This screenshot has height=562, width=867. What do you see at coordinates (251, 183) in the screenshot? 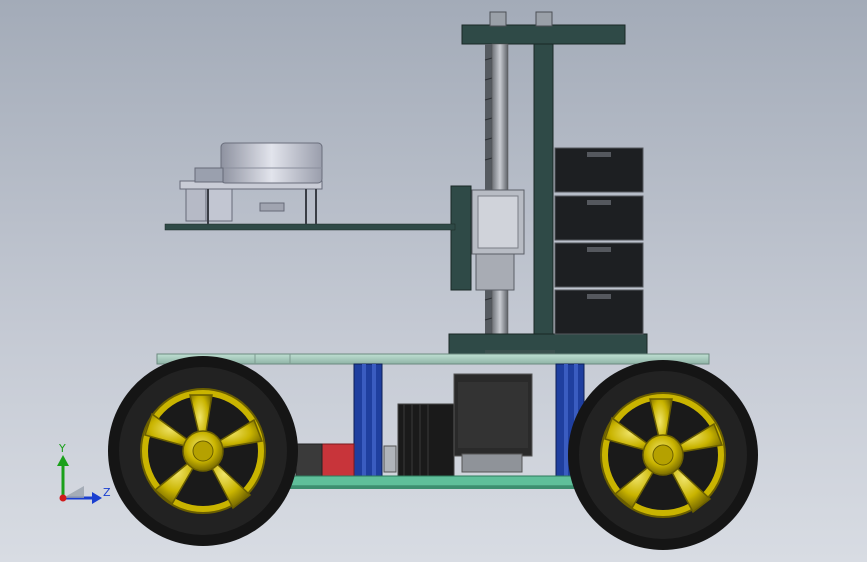
I see `lidar-sensor` at bounding box center [251, 183].